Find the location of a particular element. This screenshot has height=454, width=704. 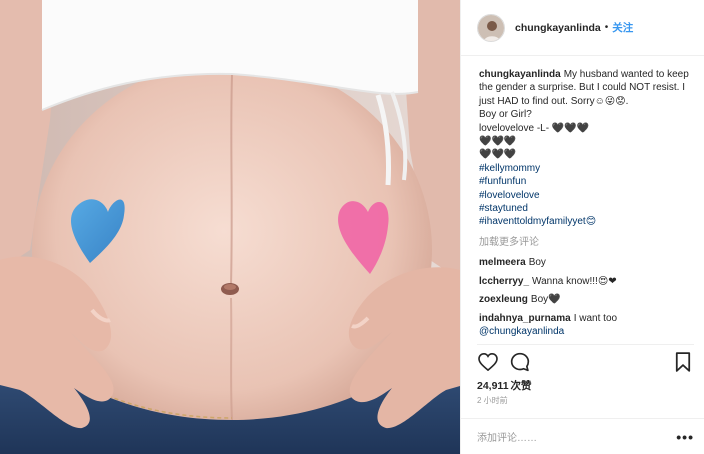

post-header: chungkayanlinda • 关注 is located at coordinates (582, 28).